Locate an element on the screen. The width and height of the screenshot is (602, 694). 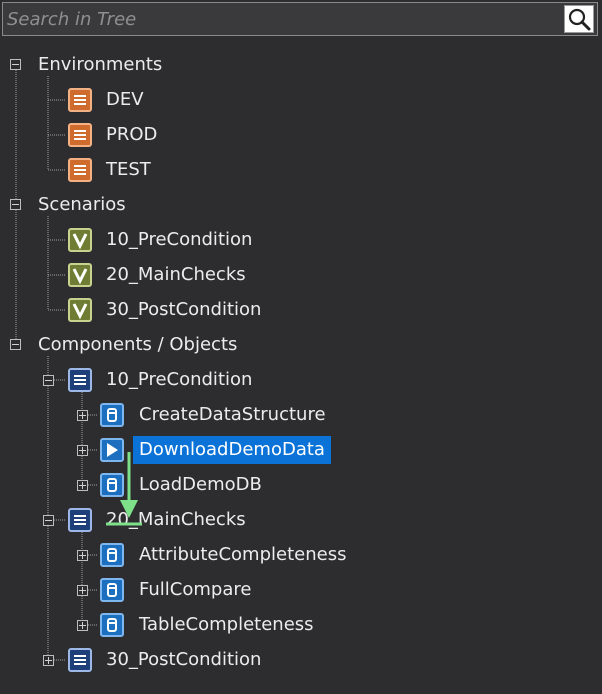
env-item-label: DEV is located at coordinates (125, 99).